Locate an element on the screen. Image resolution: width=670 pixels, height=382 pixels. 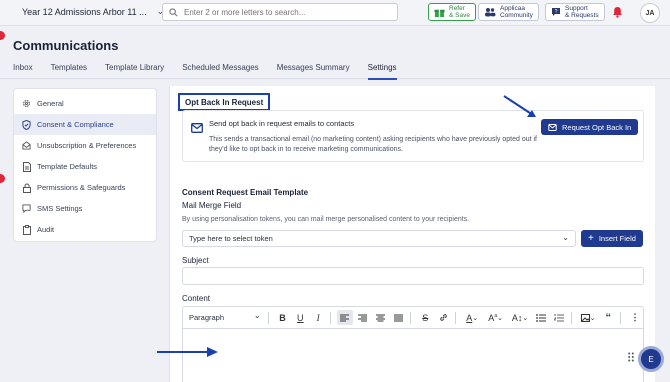
tab-templates: Templates is located at coordinates (69, 71).